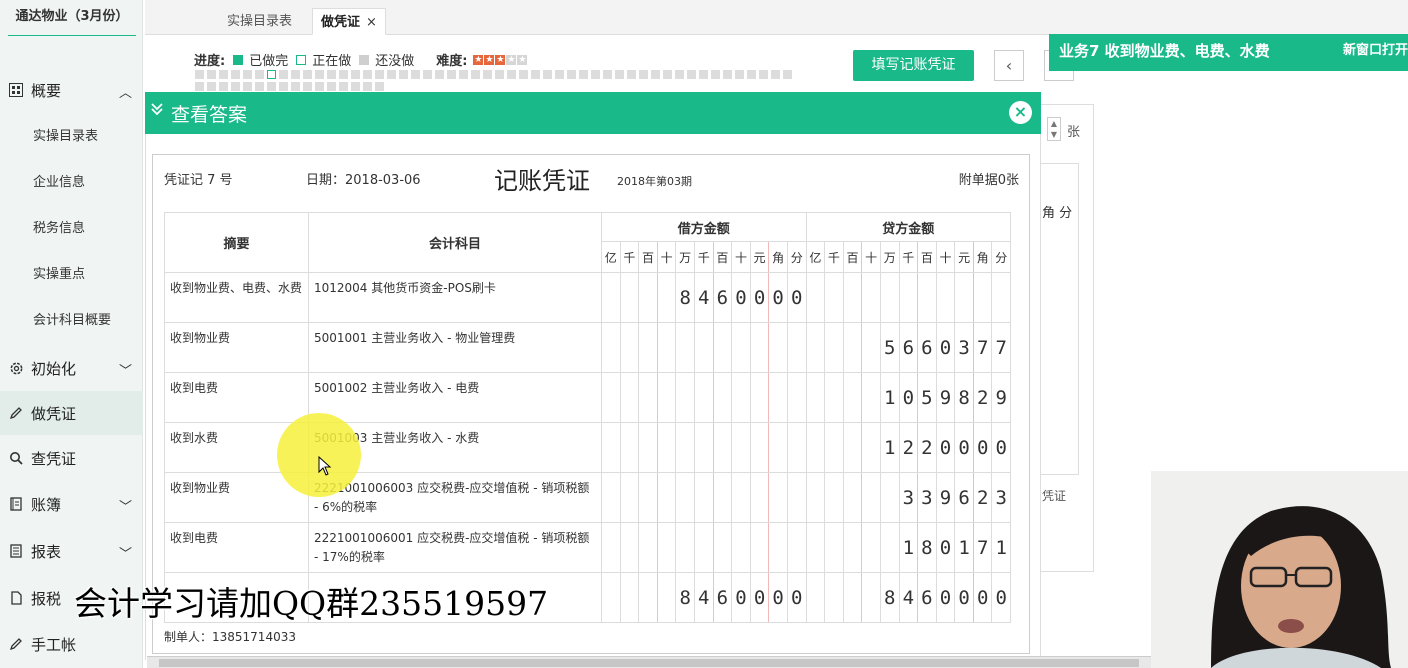  I want to click on nav-reports: 报表 ﹀, so click(71, 551).